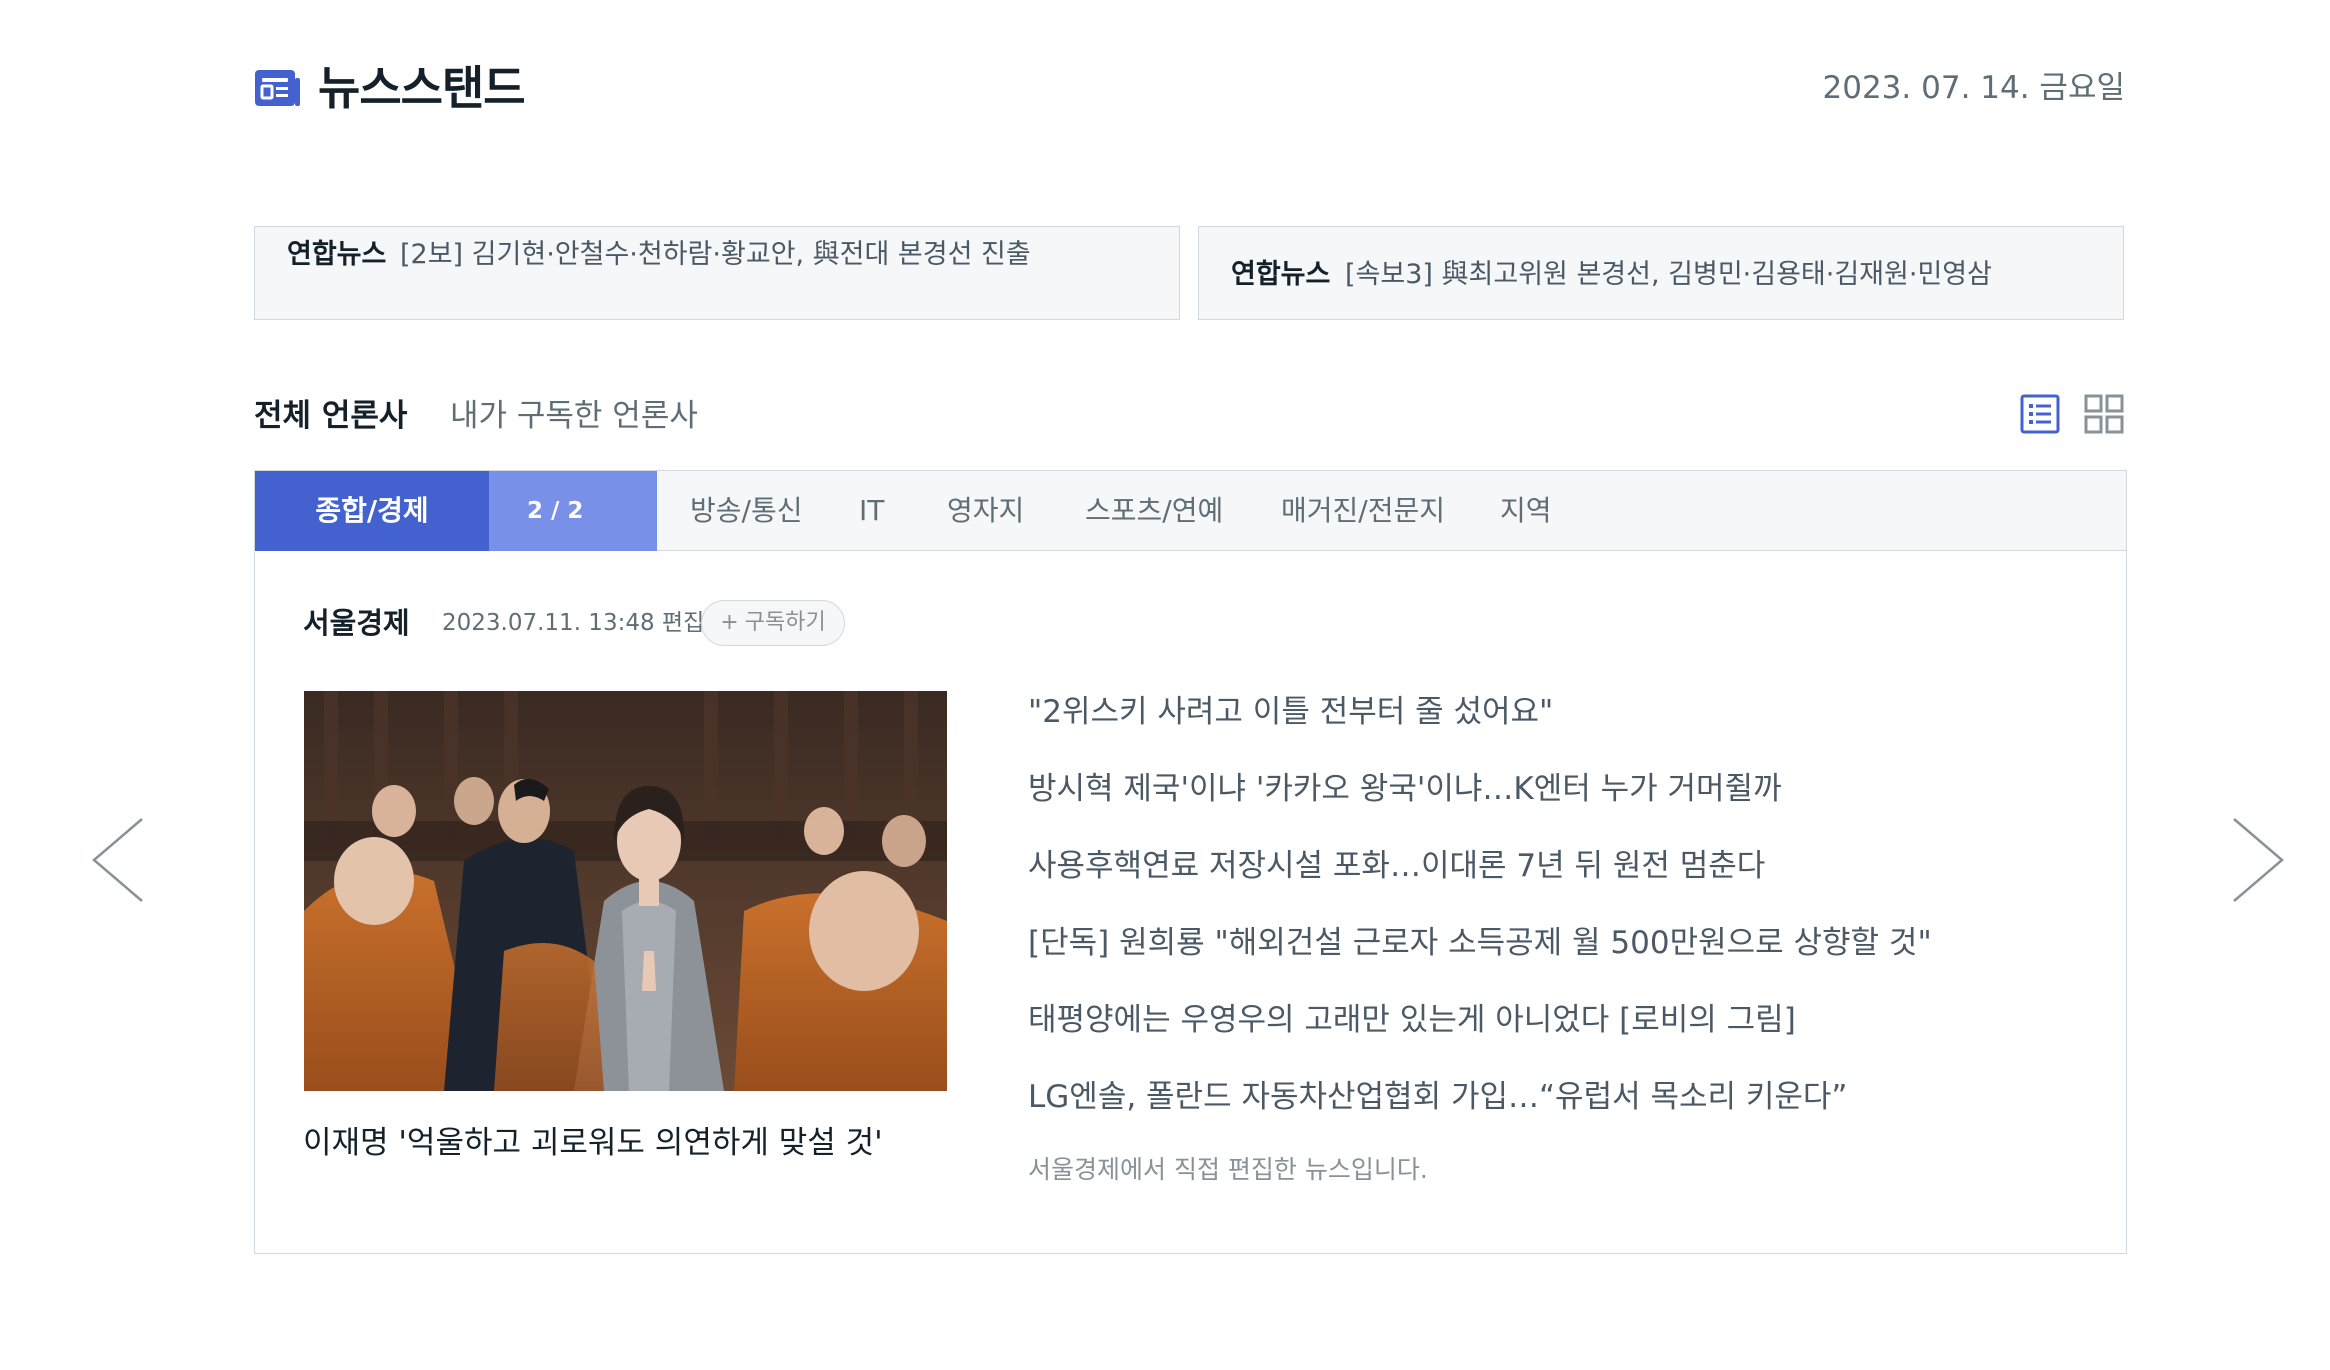  What do you see at coordinates (1480, 1036) in the screenshot?
I see `news-item: 태평양에는 우영우의 고래만 있는게 아니었다 [로비의 그림]` at bounding box center [1480, 1036].